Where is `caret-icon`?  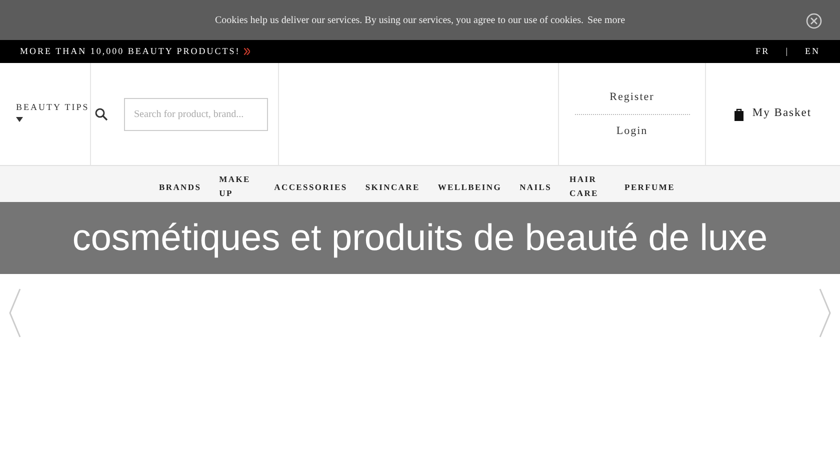 caret-icon is located at coordinates (19, 119).